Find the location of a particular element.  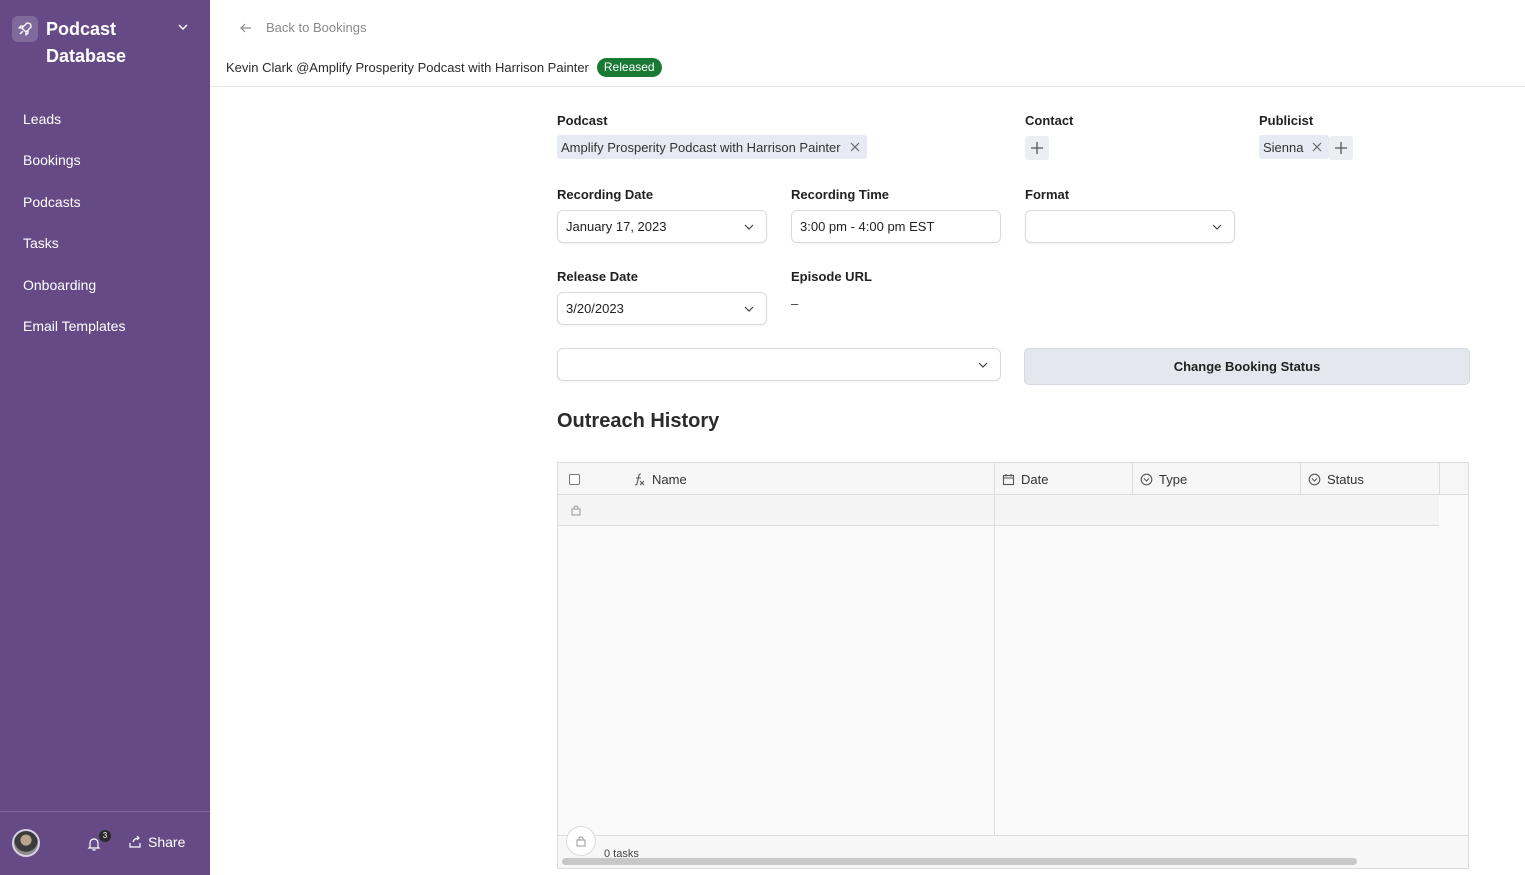

back-label: Back to Bookings is located at coordinates (316, 27).